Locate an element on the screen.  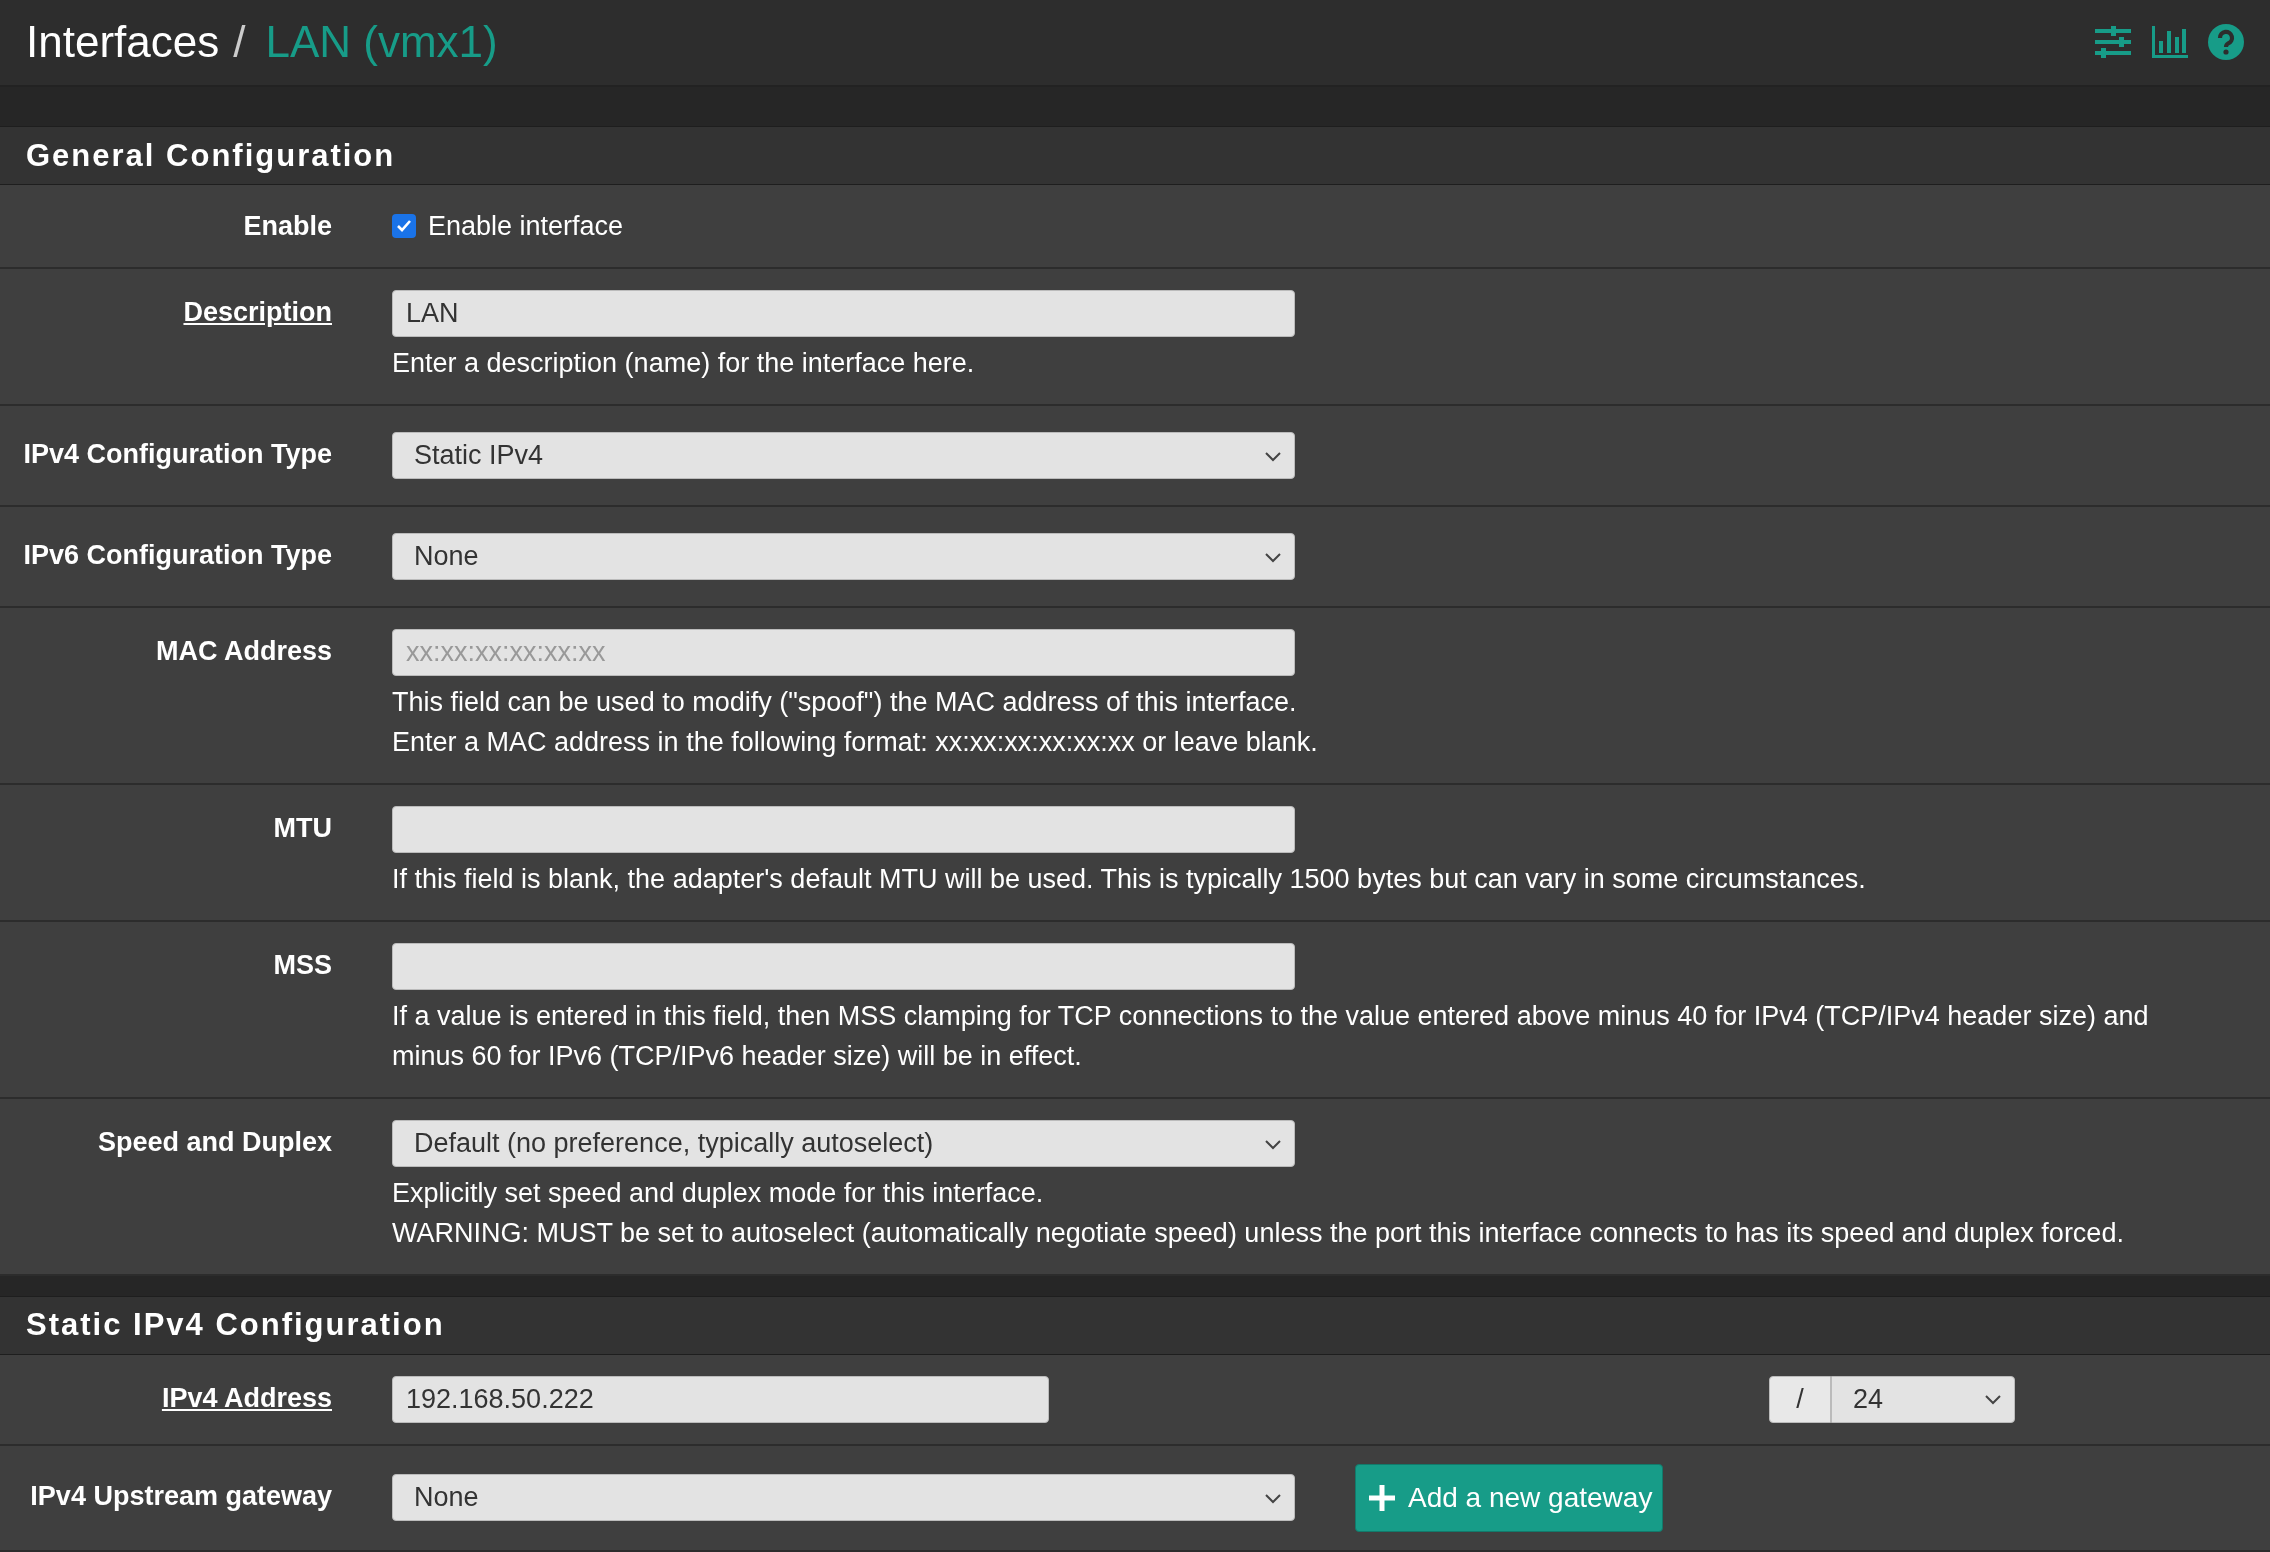
text-input-field: 192.168.50.222 is located at coordinates (720, 1399).